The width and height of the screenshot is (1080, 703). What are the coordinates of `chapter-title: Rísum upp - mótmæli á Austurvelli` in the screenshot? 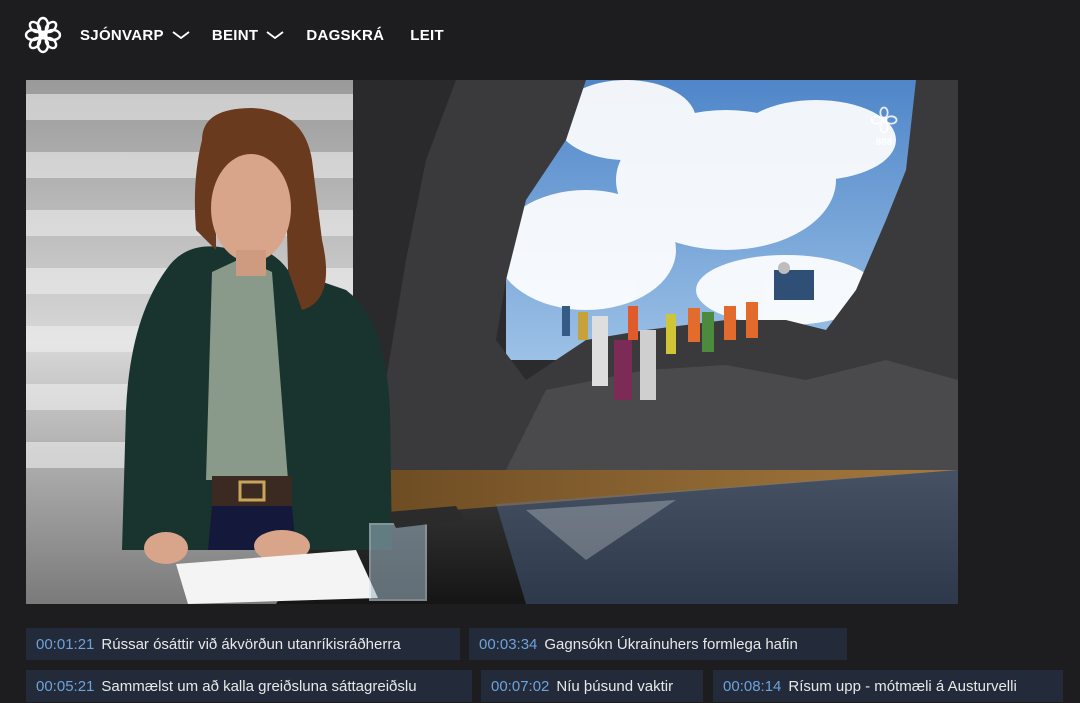 It's located at (902, 686).